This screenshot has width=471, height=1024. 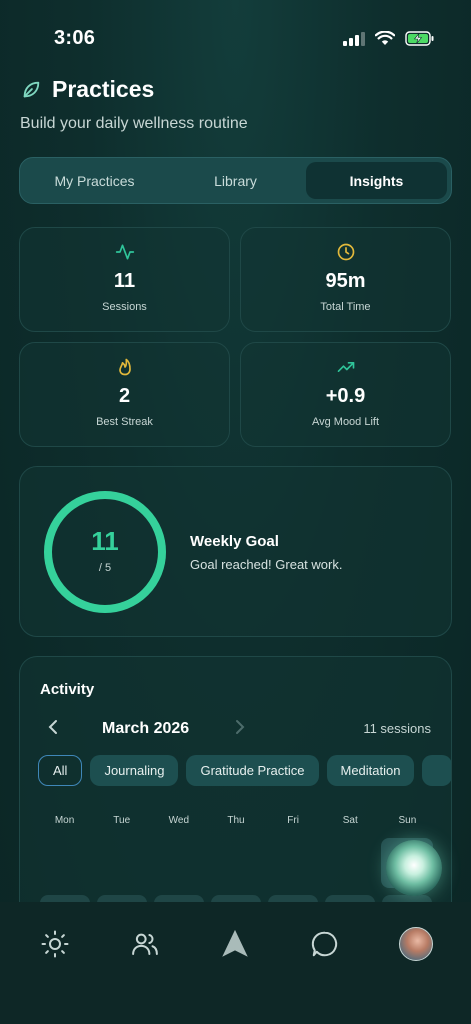 I want to click on flame-icon, so click(x=124, y=367).